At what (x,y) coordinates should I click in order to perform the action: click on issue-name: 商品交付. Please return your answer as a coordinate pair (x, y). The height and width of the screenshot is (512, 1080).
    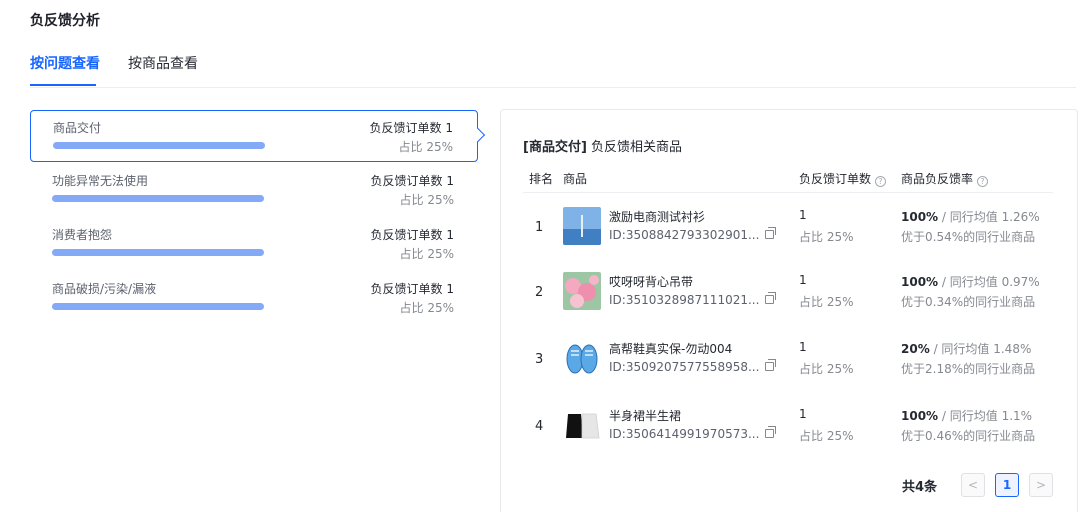
    Looking at the image, I should click on (77, 128).